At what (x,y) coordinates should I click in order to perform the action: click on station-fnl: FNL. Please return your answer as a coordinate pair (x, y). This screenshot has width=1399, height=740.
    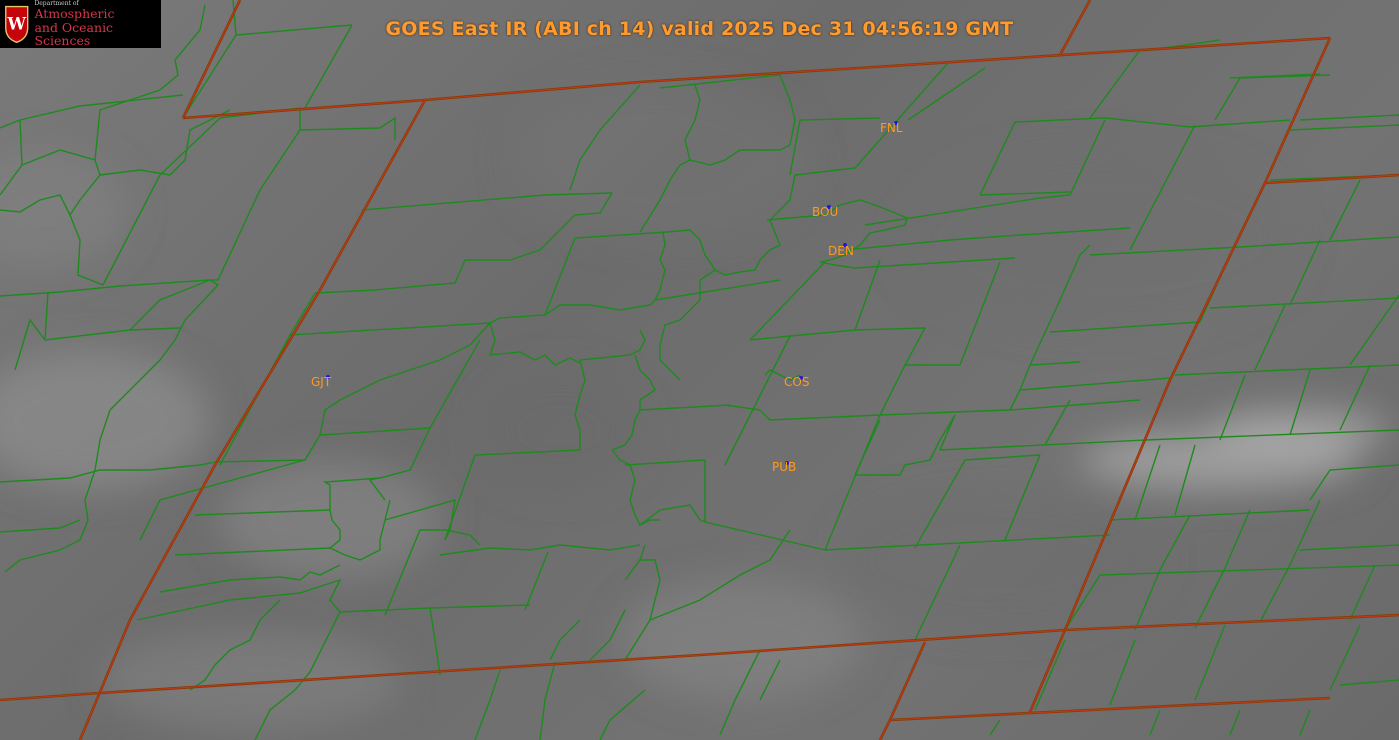
    Looking at the image, I should click on (891, 128).